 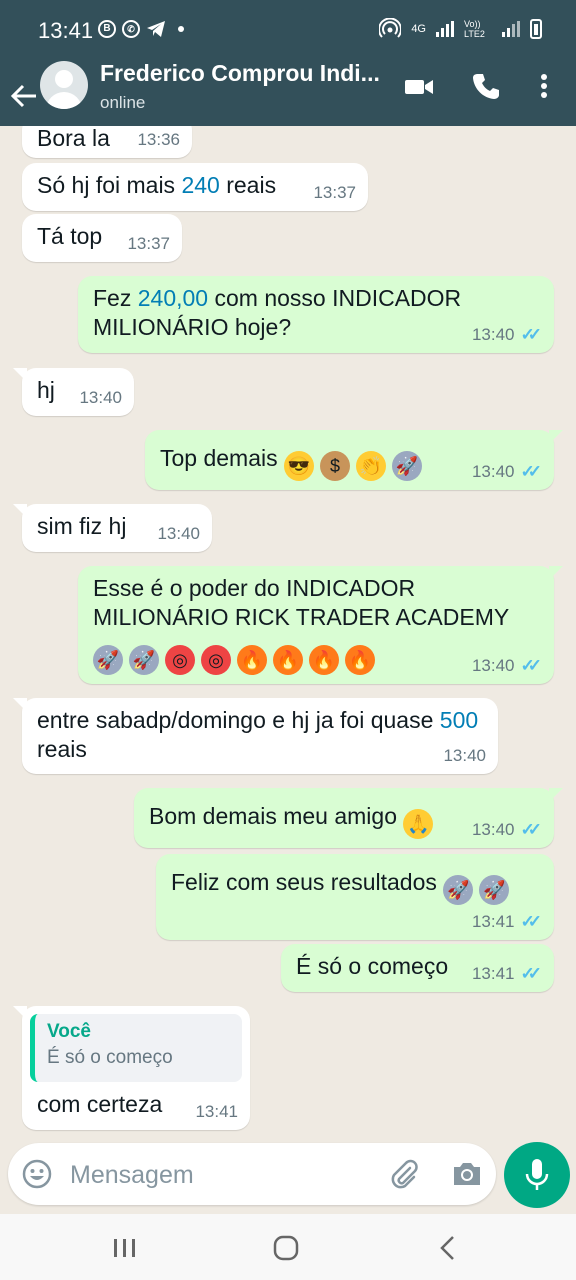 What do you see at coordinates (136, 1048) in the screenshot?
I see `quoted-message: Você É só o começo` at bounding box center [136, 1048].